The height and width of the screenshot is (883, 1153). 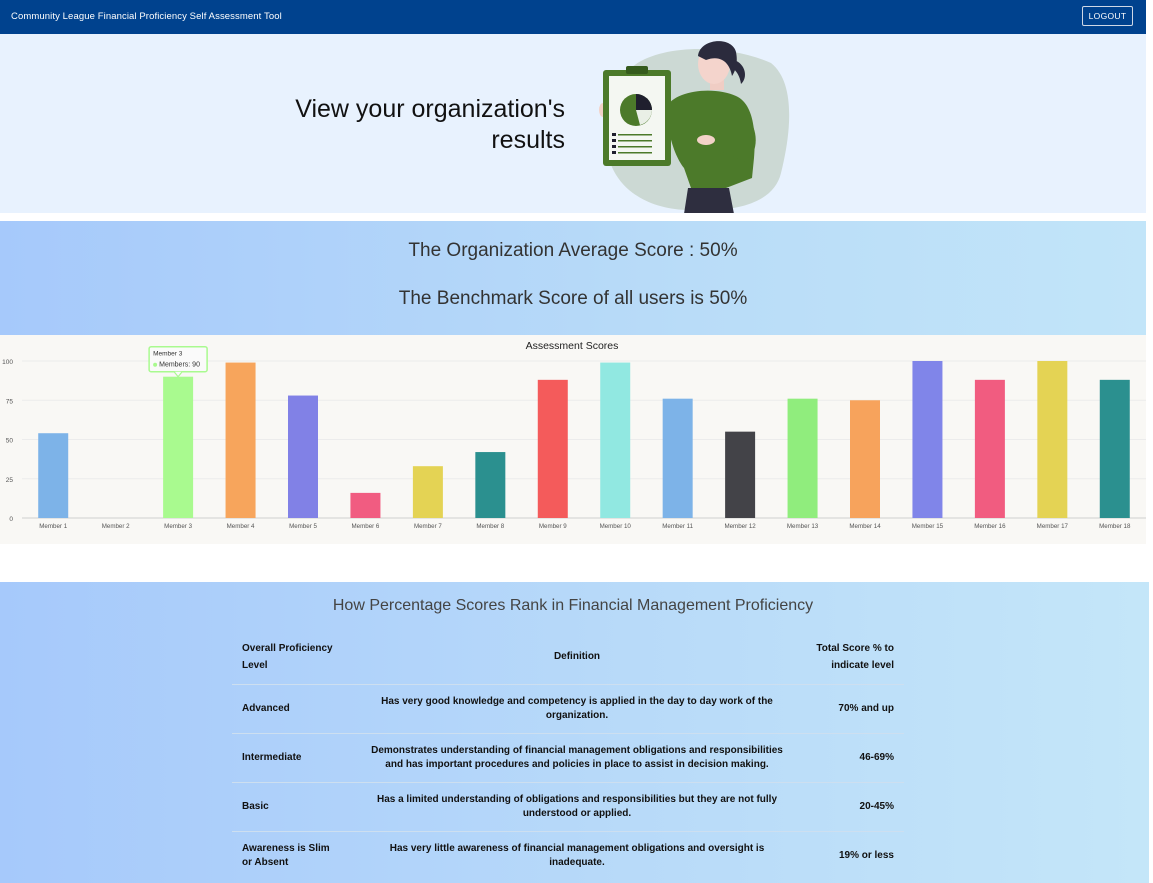 I want to click on column-header-score: Total Score % to indicate level, so click(x=855, y=656).